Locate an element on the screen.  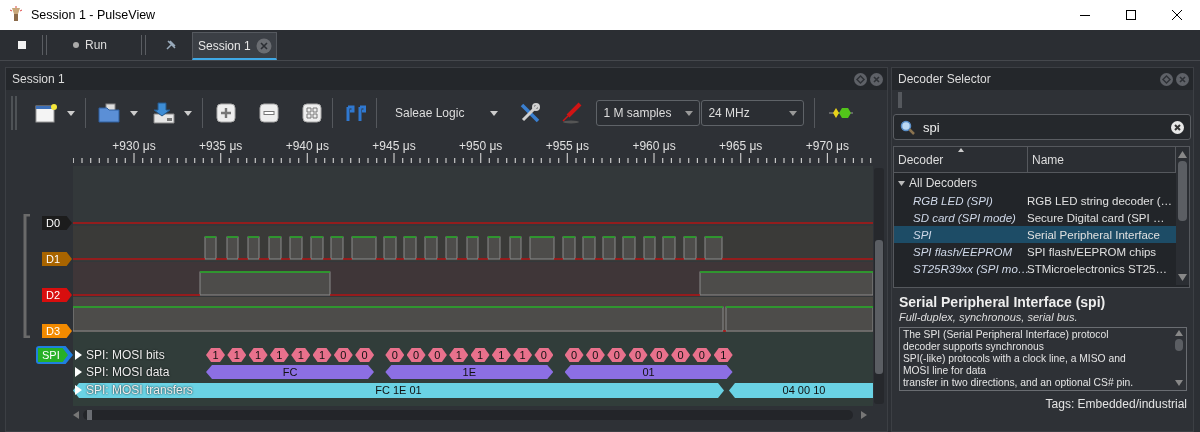
stop-icon is located at coordinates (22, 45).